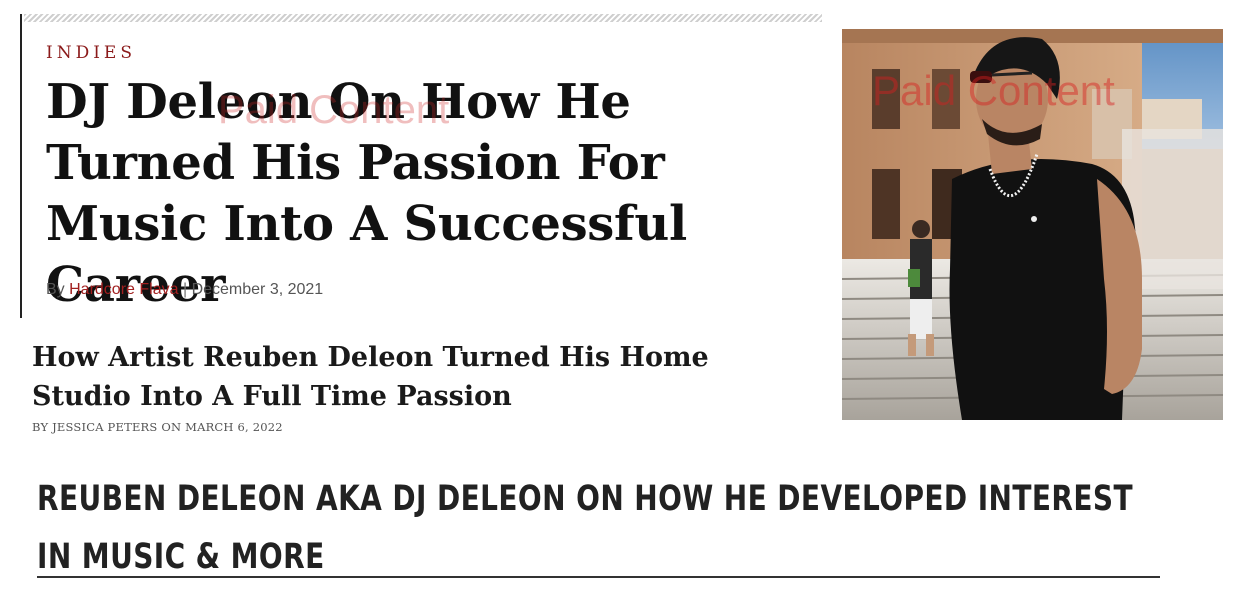 The image size is (1247, 599). Describe the element at coordinates (423, 18) in the screenshot. I see `hatched-divider` at that location.